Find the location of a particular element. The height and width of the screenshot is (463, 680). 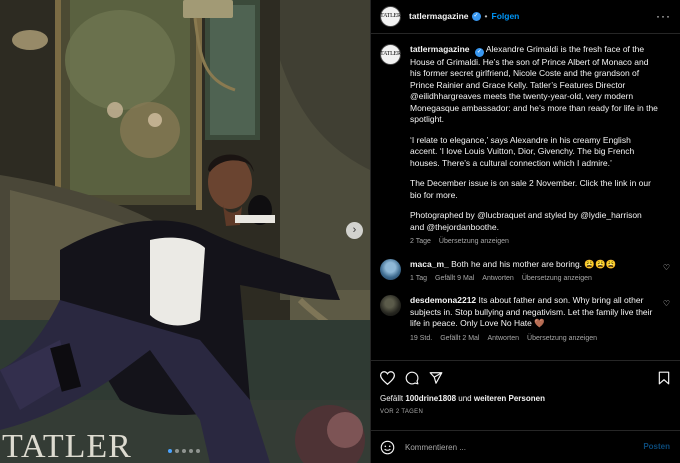

post-comment-button: Posten is located at coordinates (656, 447).